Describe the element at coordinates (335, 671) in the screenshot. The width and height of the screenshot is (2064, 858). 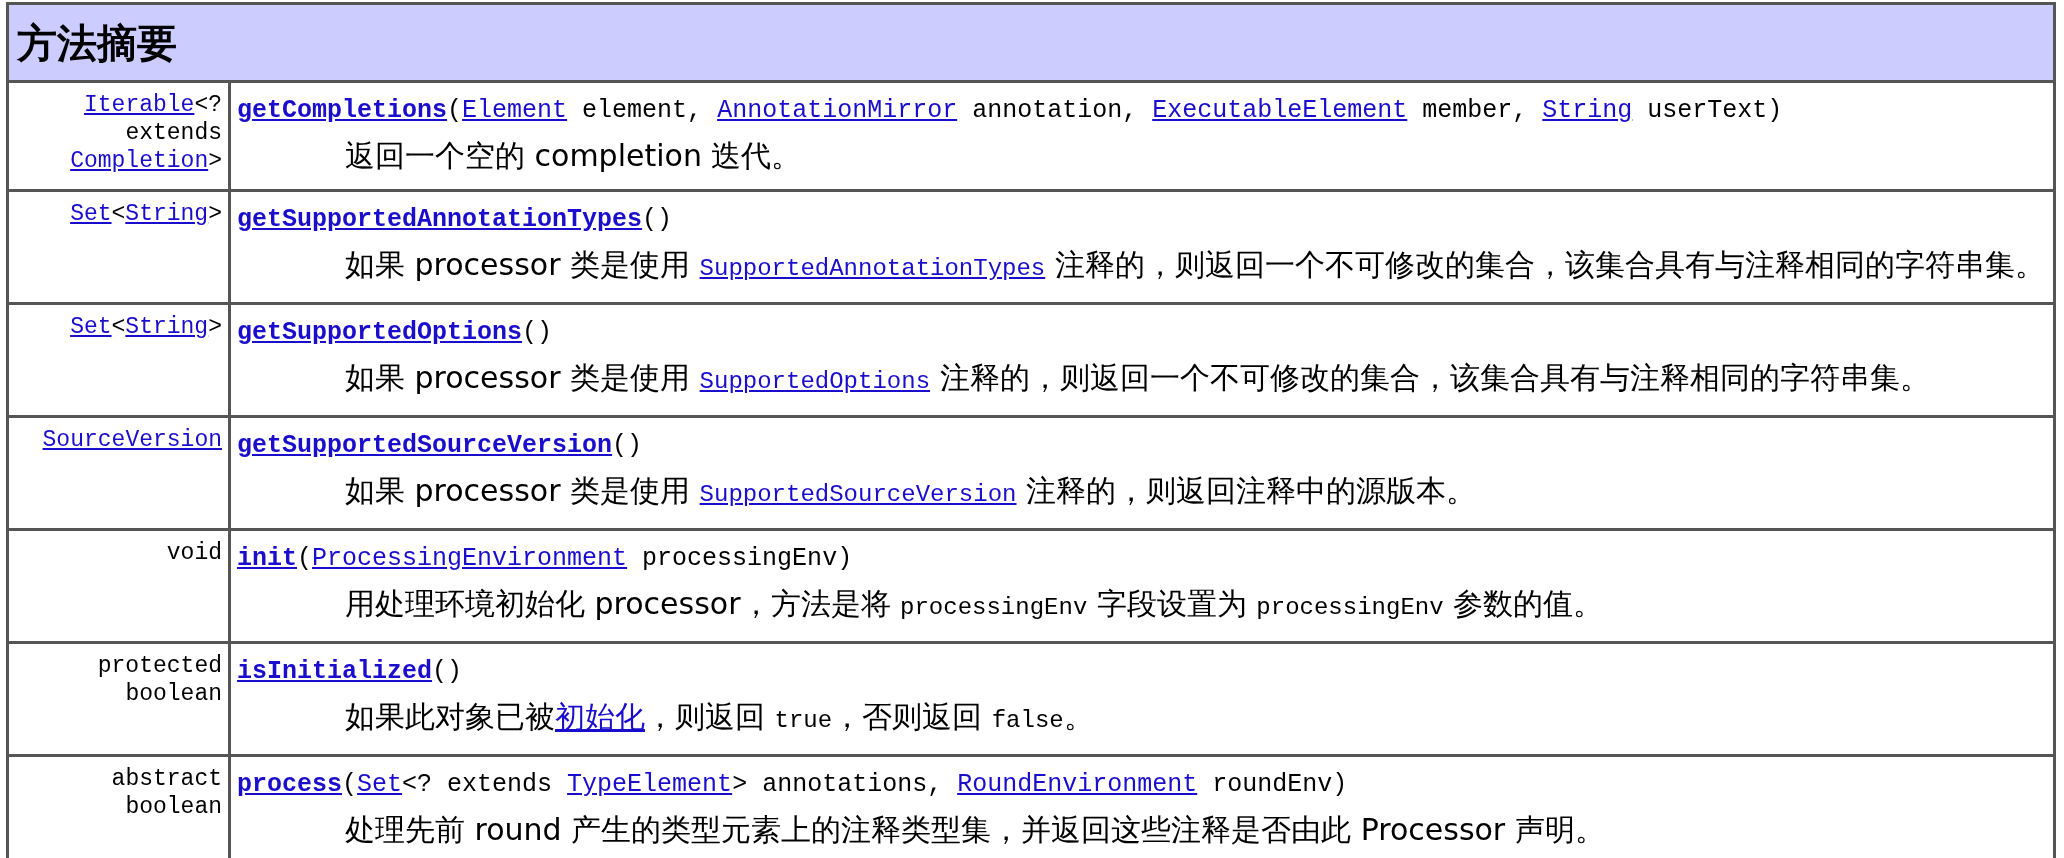
I see `method-link: isInitialized` at that location.